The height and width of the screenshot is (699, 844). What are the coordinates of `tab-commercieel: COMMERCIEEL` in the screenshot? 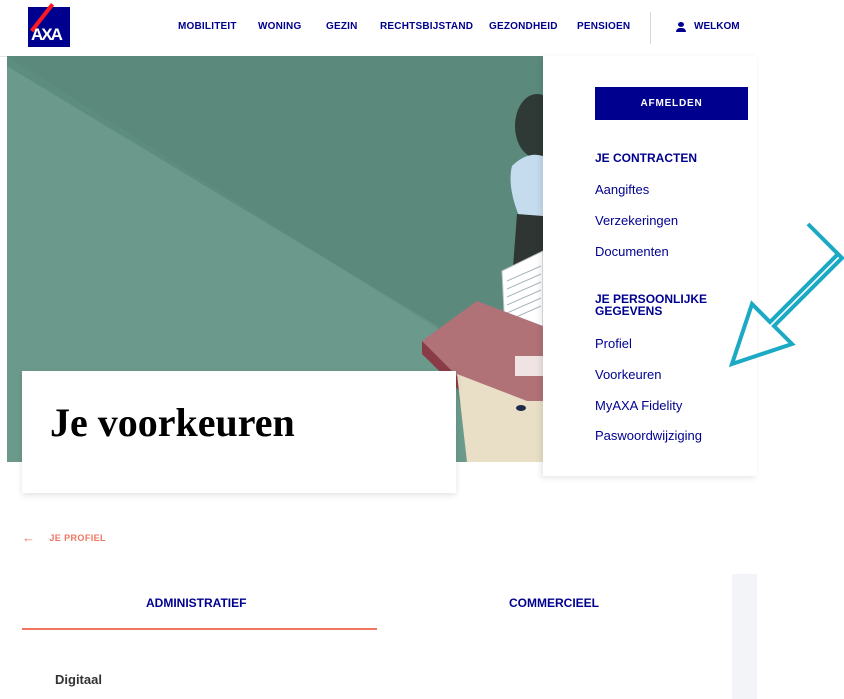 It's located at (554, 603).